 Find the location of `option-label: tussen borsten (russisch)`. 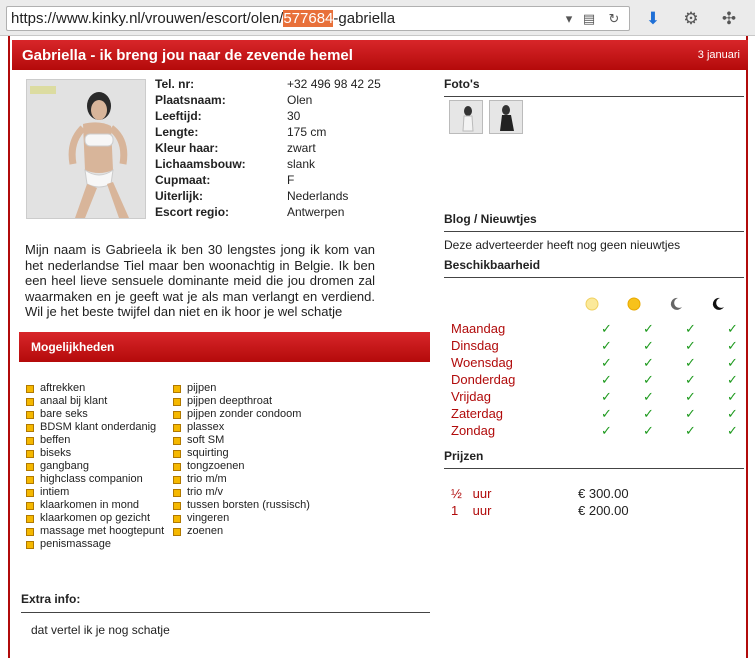

option-label: tussen borsten (russisch) is located at coordinates (248, 505).